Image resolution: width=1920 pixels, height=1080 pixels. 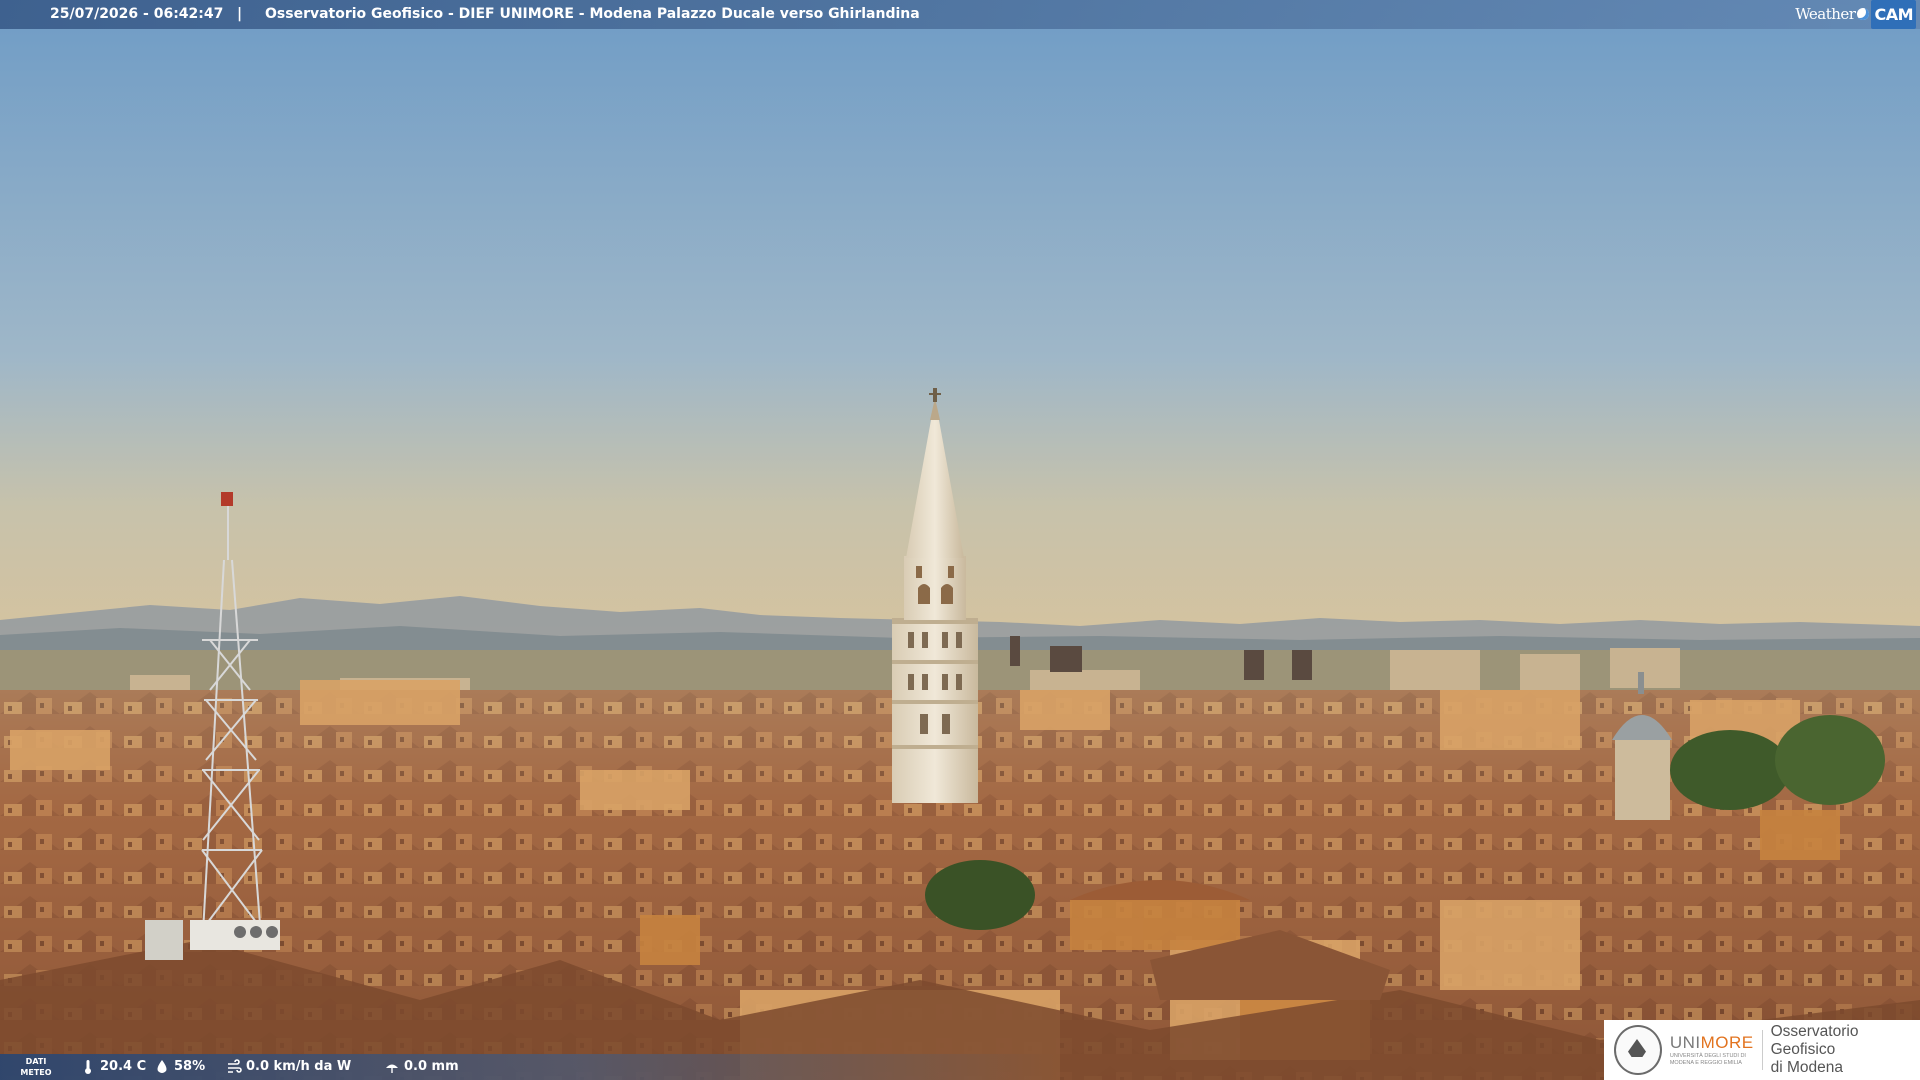 I want to click on observatory-name: Osservatorio Geofisico di Modena, so click(x=1814, y=1049).